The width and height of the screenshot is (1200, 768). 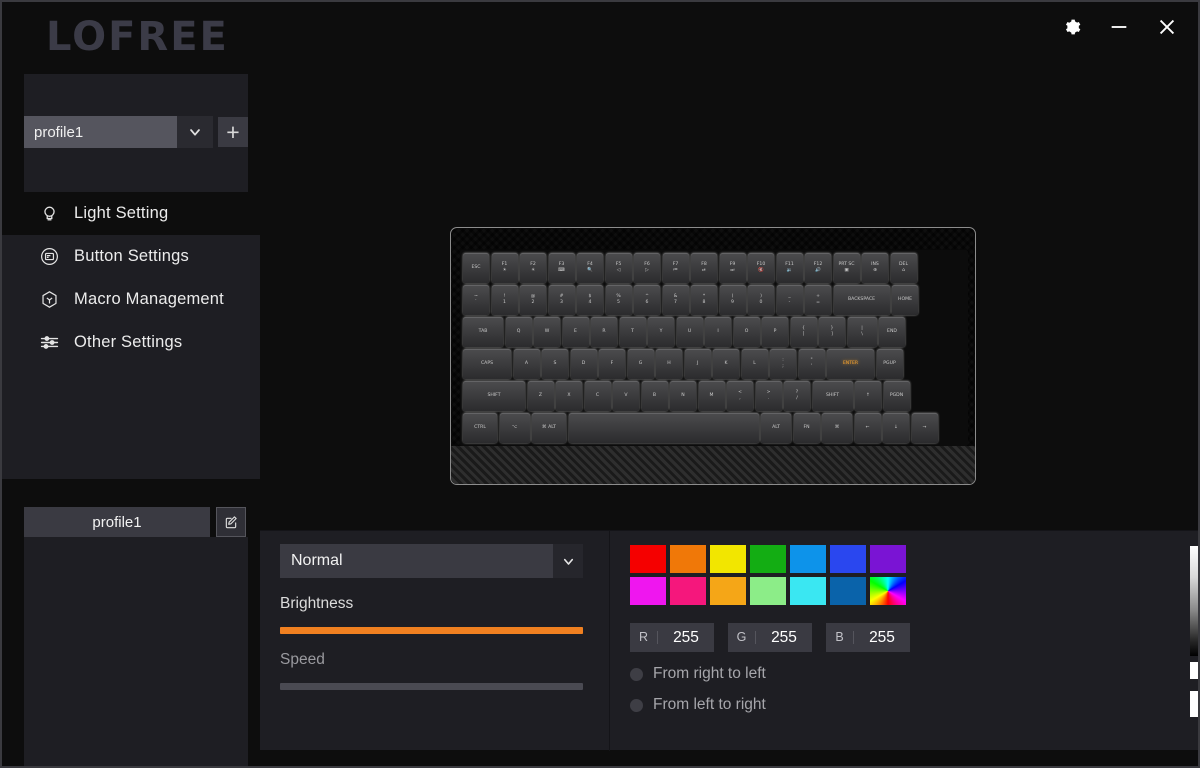 I want to click on keyboard-key: D, so click(x=583, y=364).